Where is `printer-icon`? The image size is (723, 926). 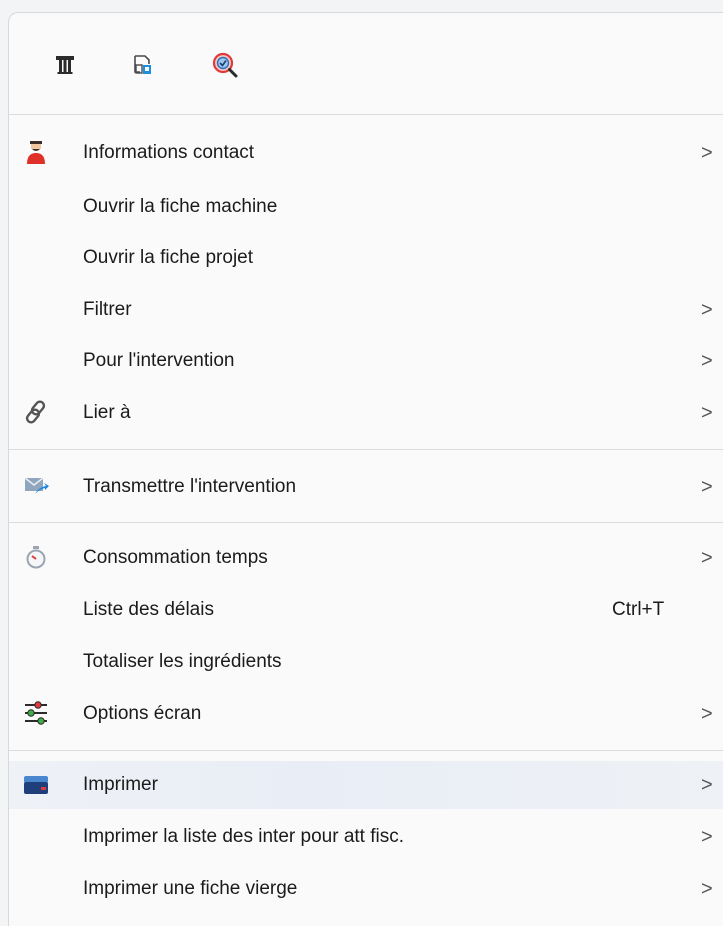
printer-icon is located at coordinates (36, 784).